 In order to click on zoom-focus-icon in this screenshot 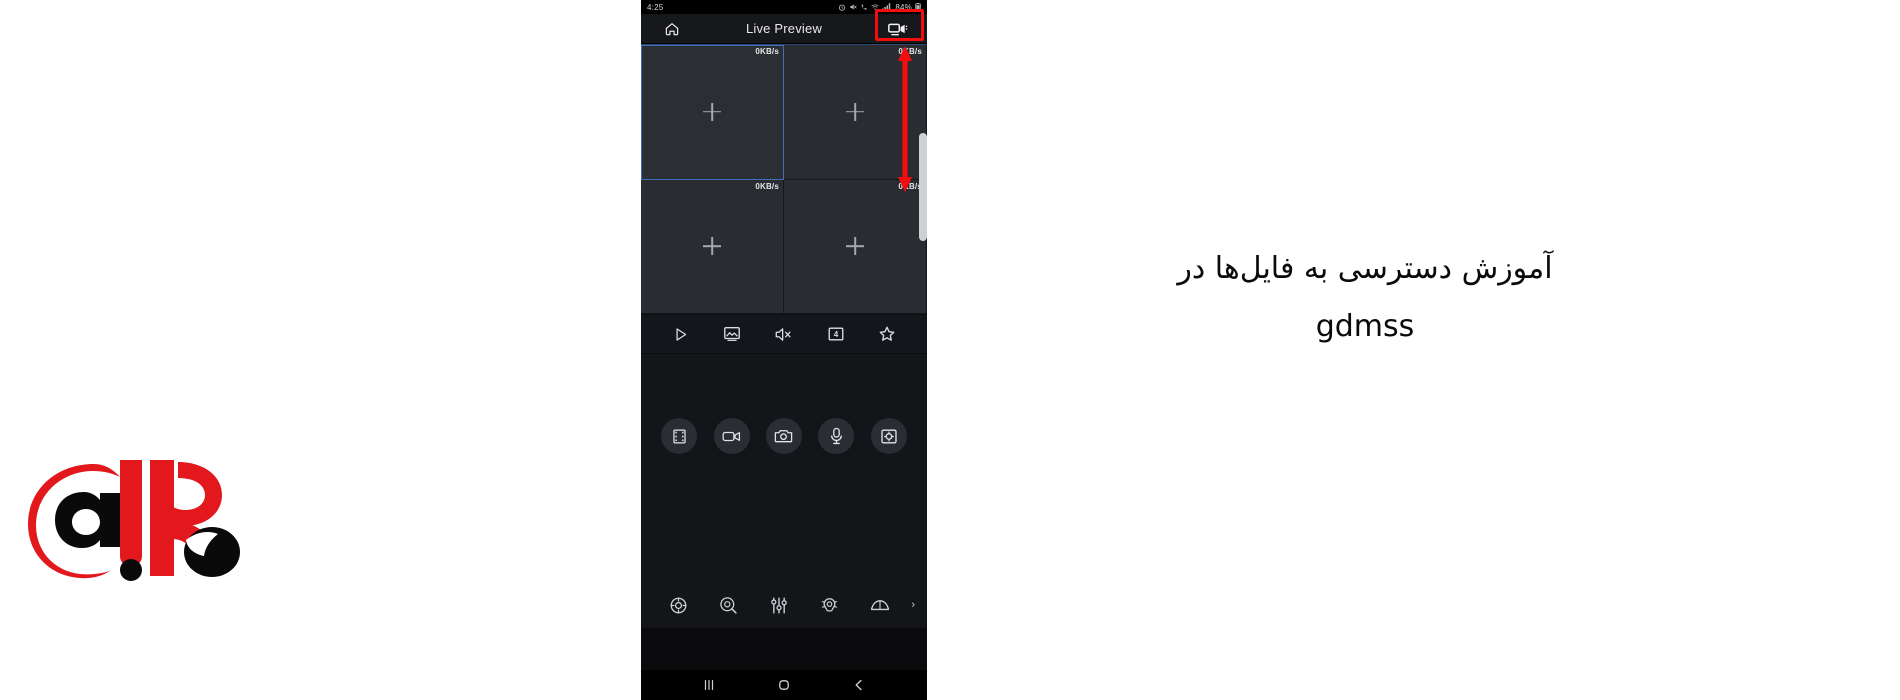, I will do `click(728, 605)`.